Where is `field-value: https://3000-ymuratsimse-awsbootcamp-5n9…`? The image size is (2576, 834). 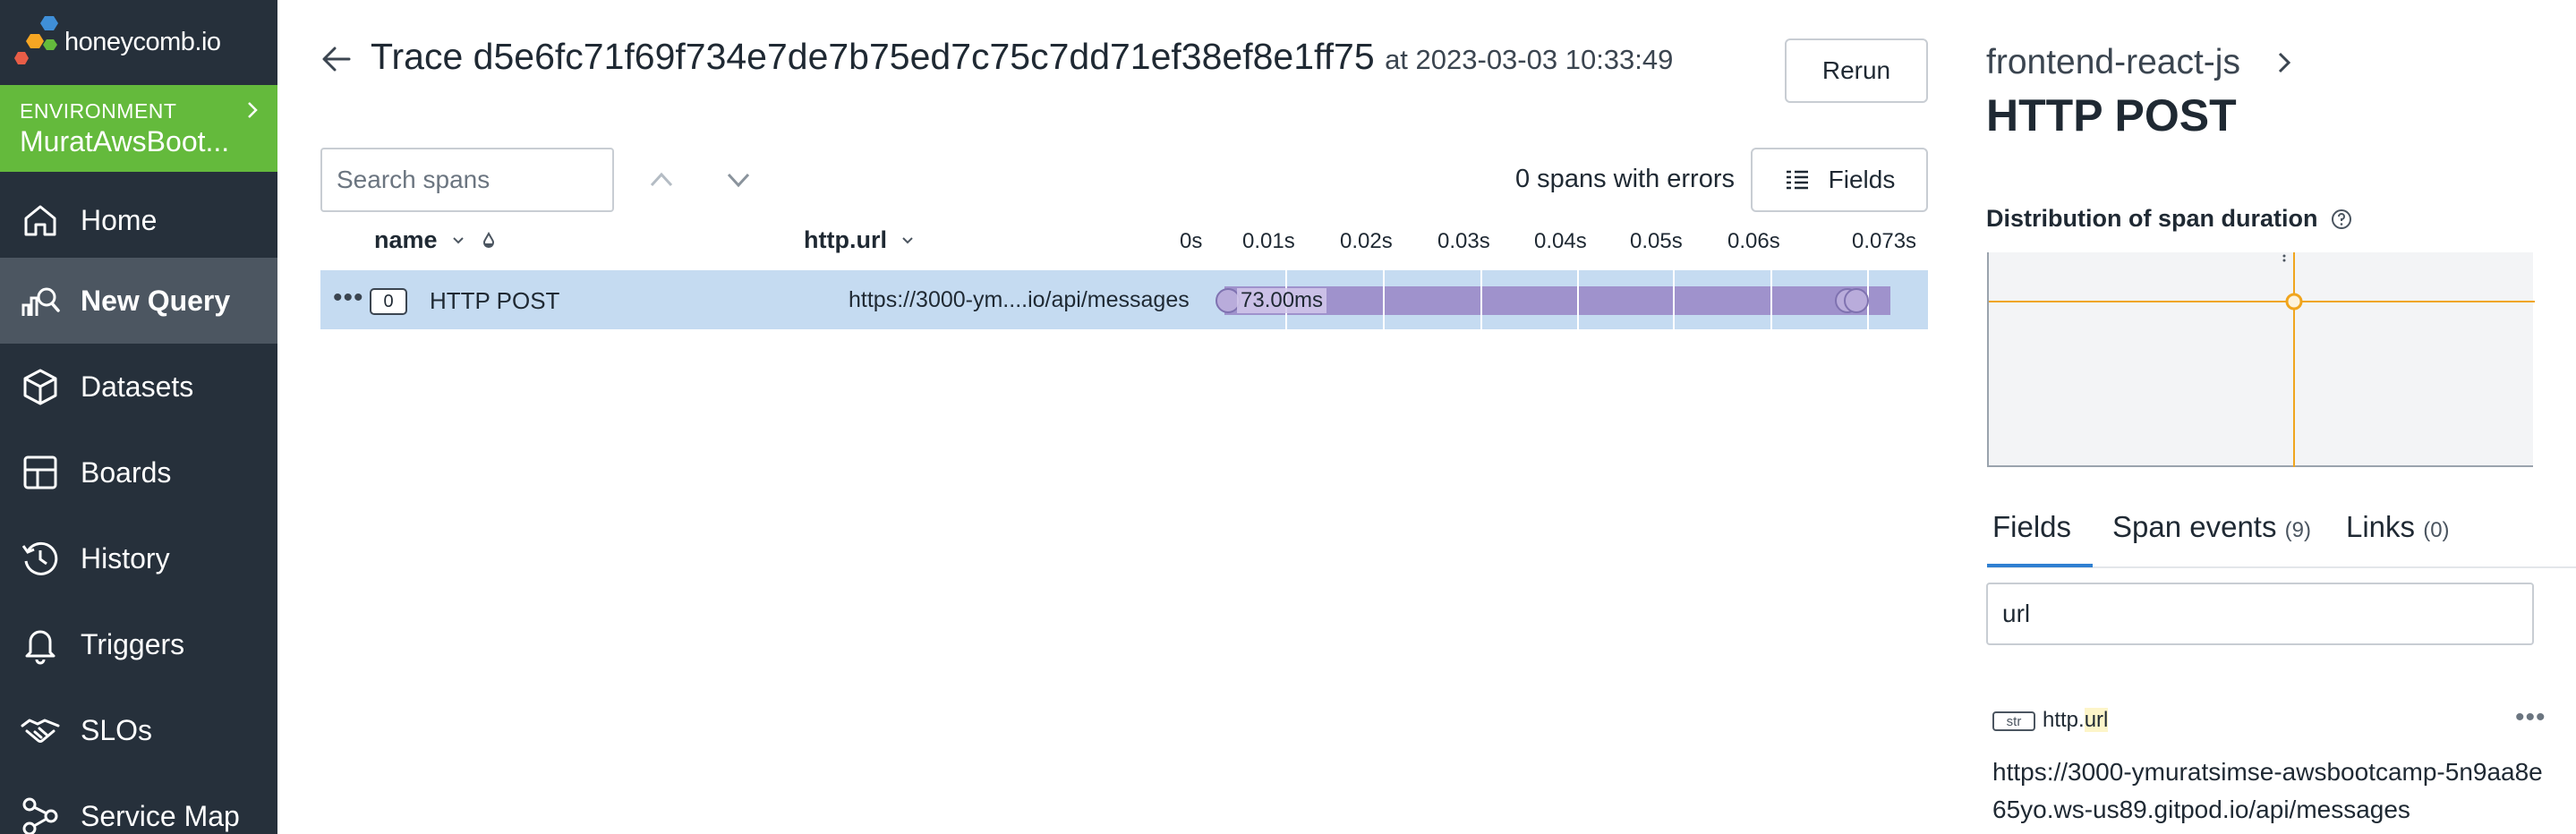 field-value: https://3000-ymuratsimse-awsbootcamp-5n9… is located at coordinates (2267, 790).